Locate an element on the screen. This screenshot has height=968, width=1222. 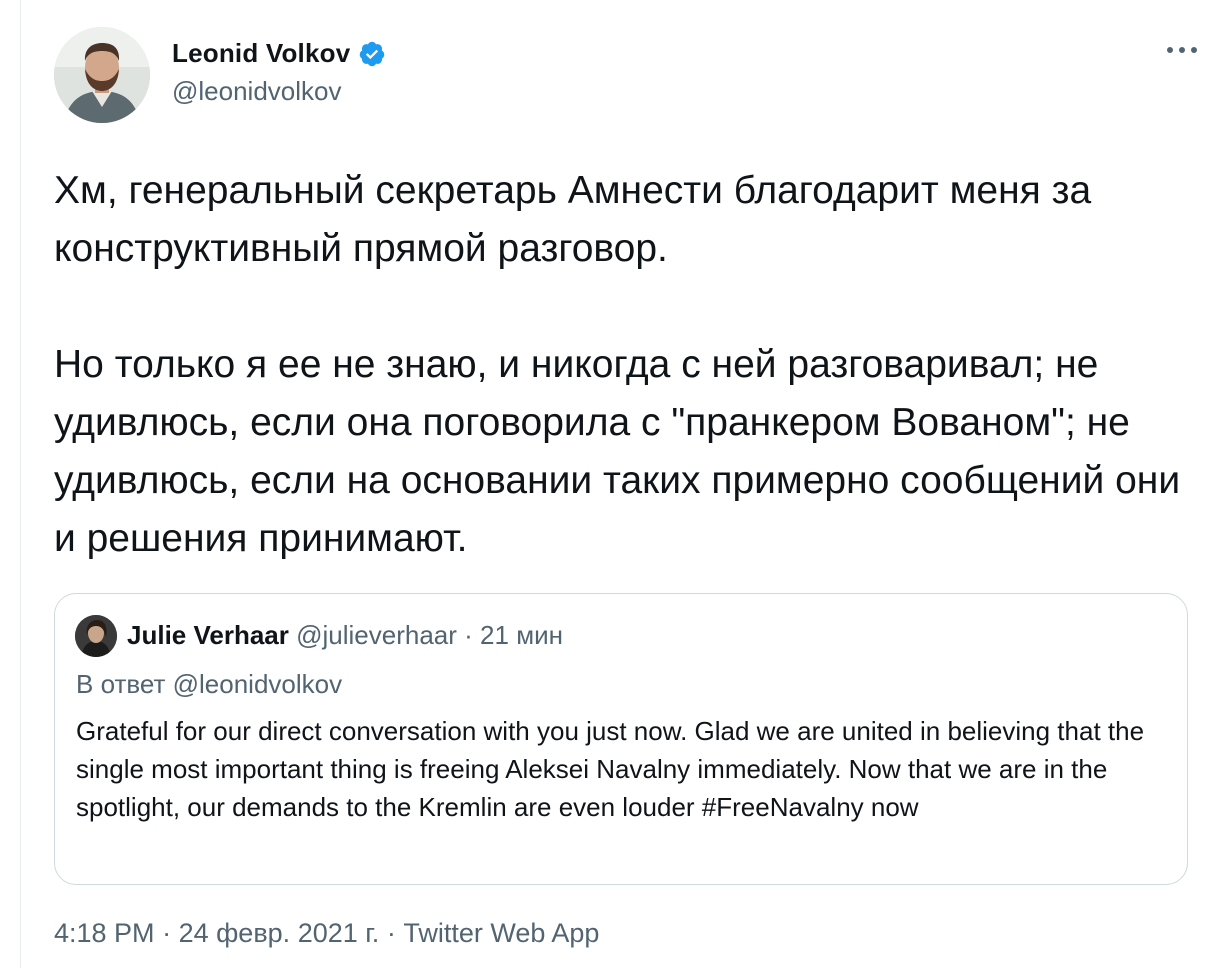
quote-header: Julie Verhaar @julieverhaar · 21 мин is located at coordinates (345, 635).